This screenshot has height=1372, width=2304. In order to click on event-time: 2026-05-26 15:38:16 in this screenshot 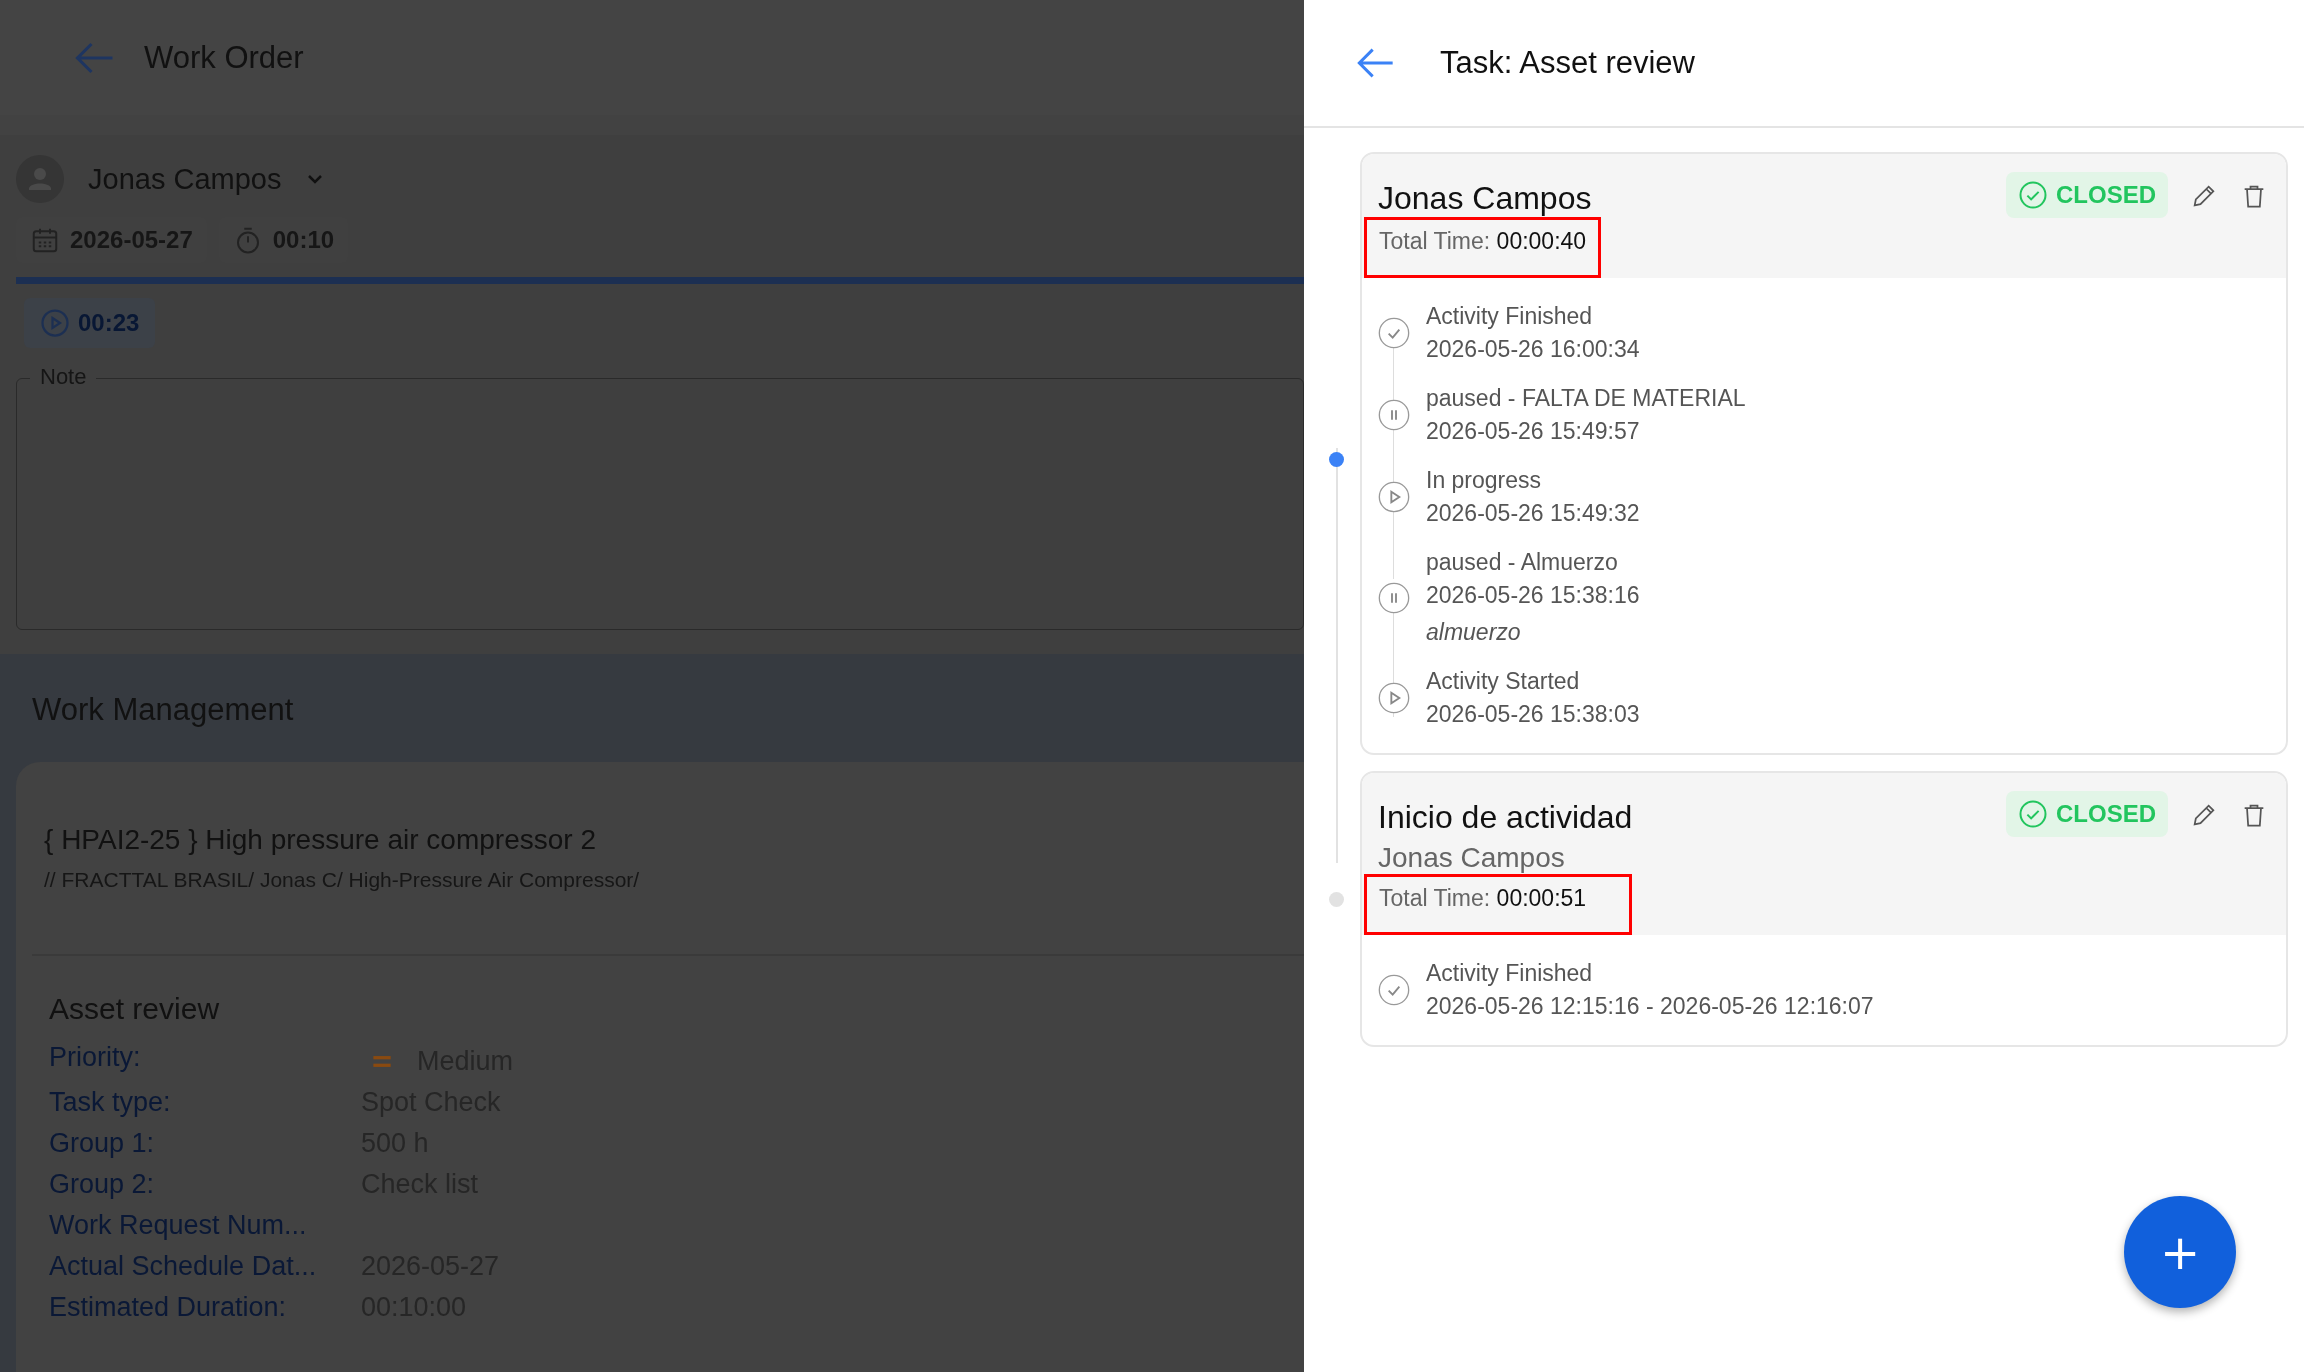, I will do `click(1533, 595)`.